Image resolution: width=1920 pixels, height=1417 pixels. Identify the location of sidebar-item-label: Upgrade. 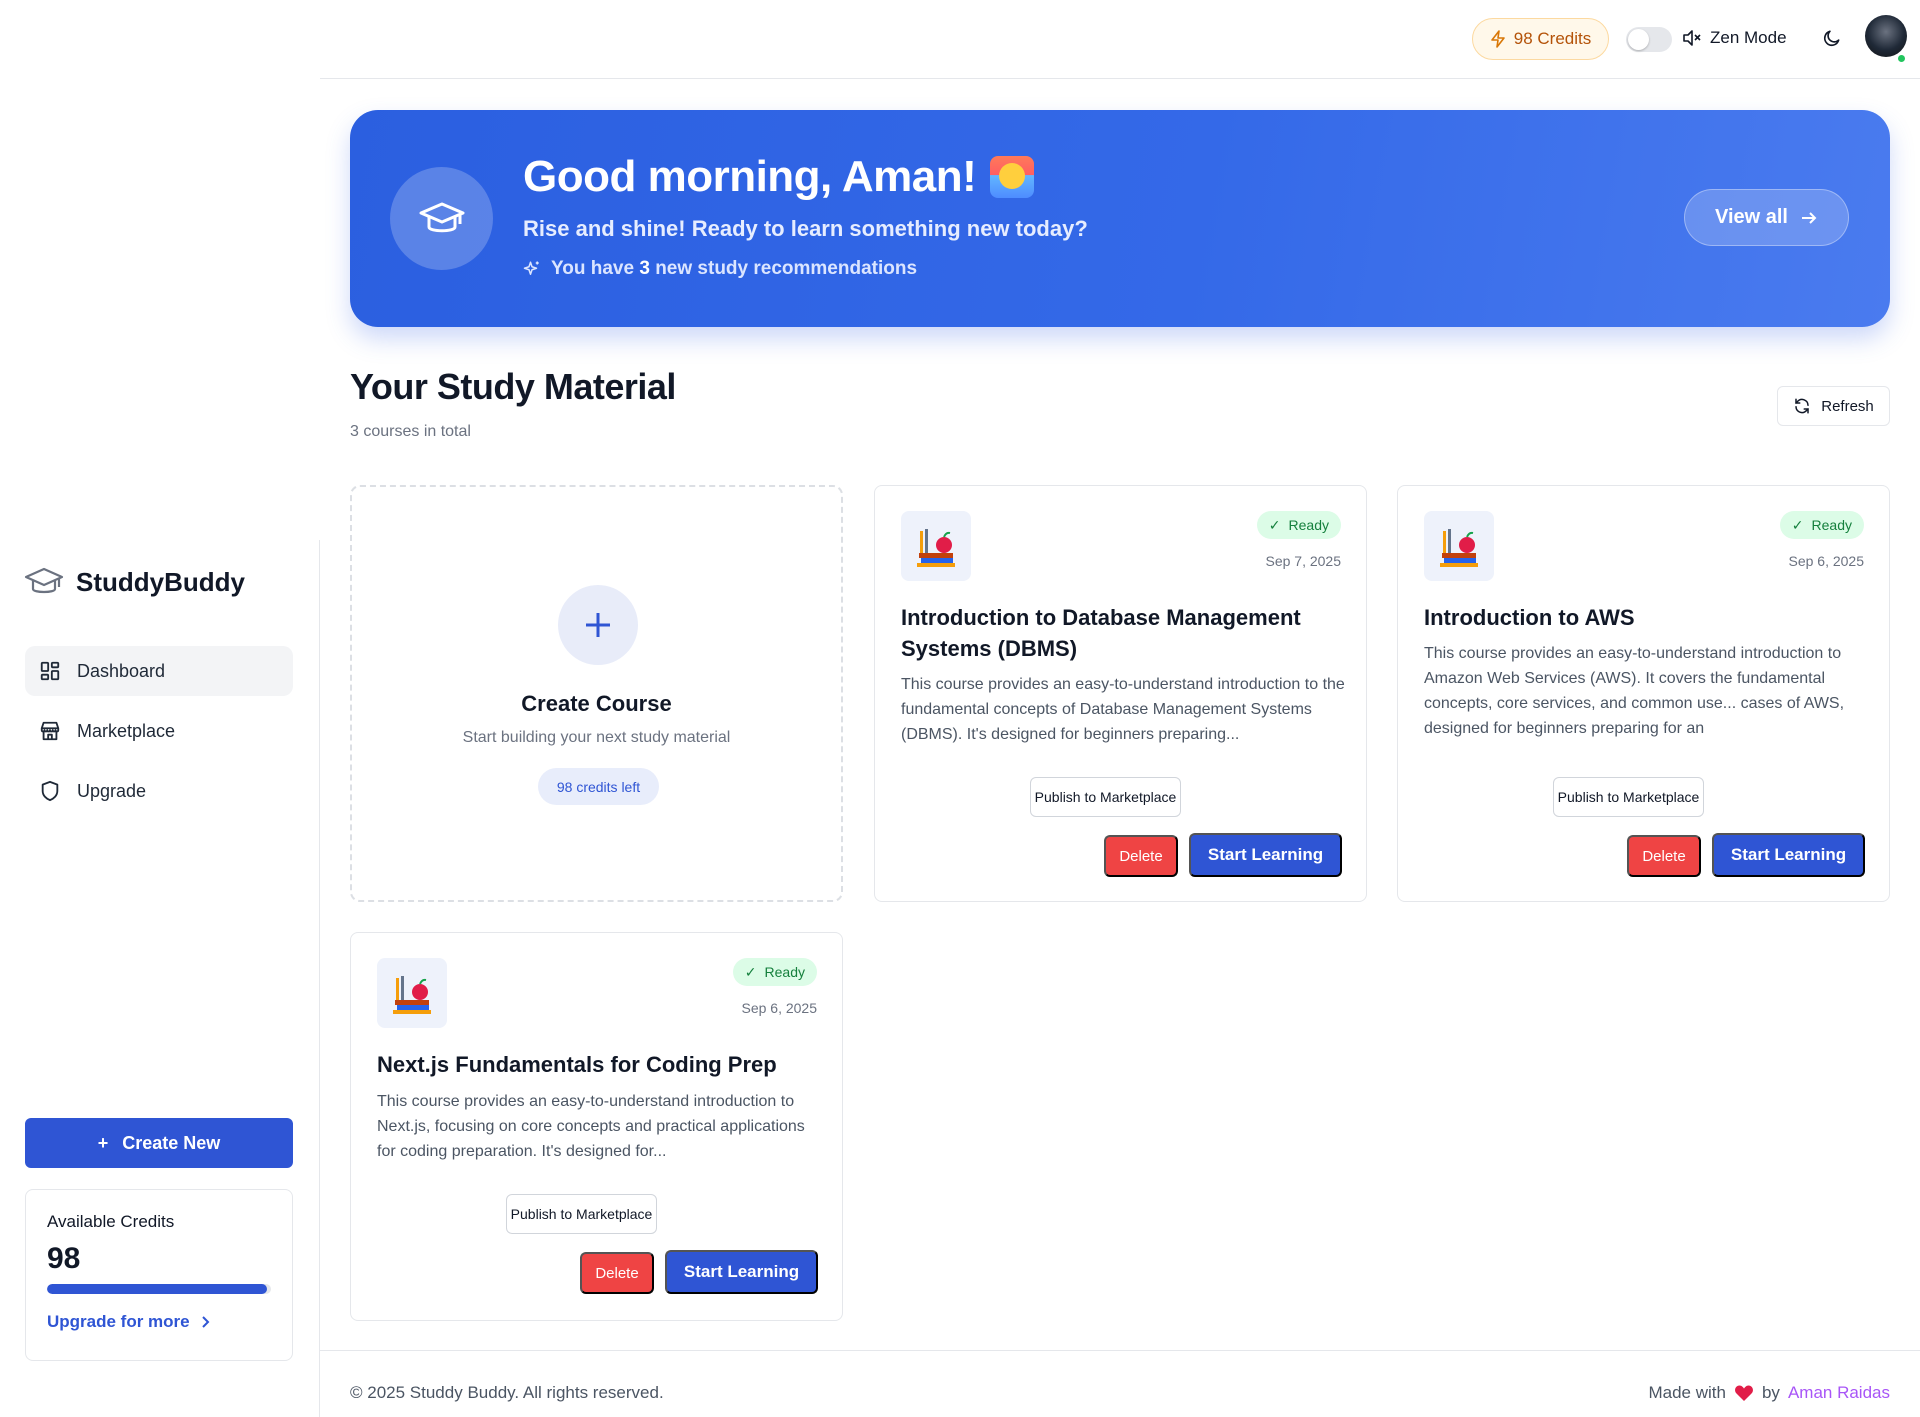
(112, 790).